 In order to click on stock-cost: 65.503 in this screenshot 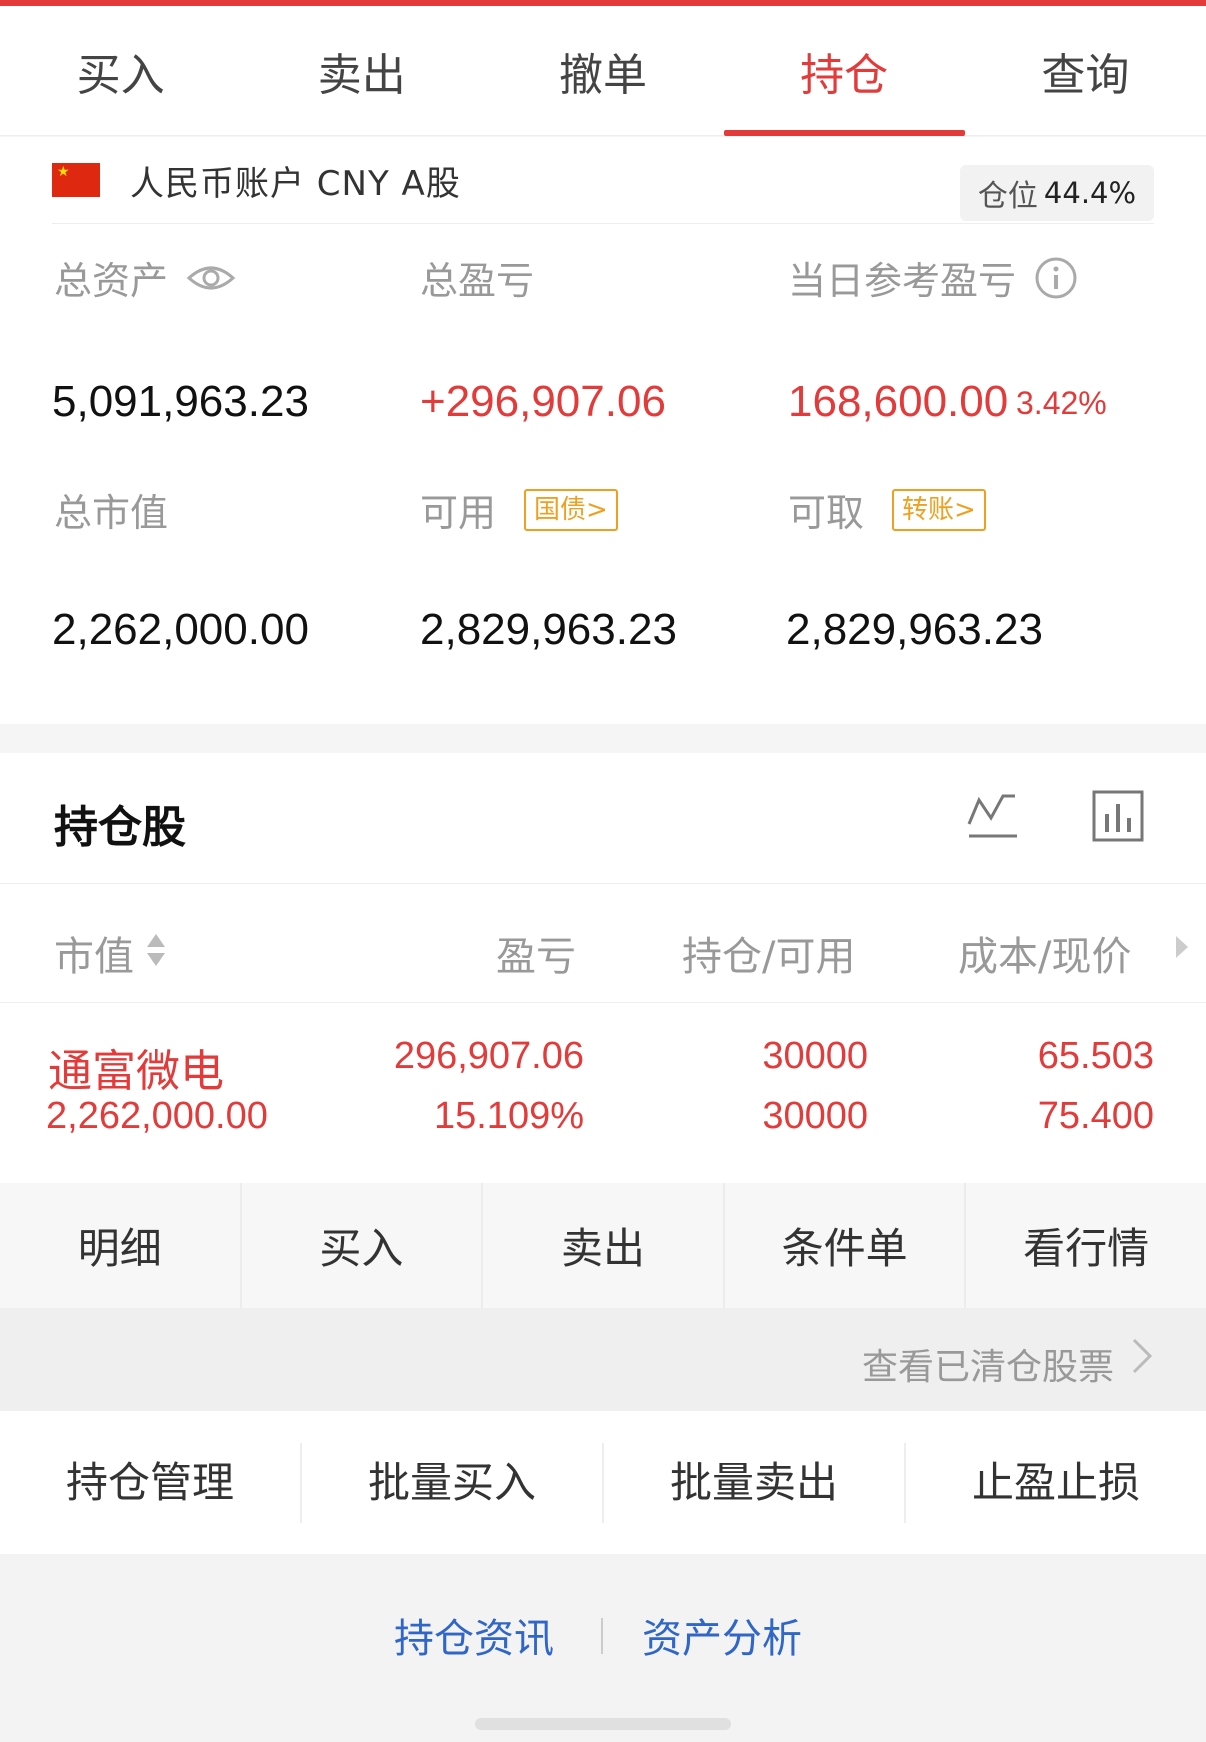, I will do `click(1095, 1056)`.